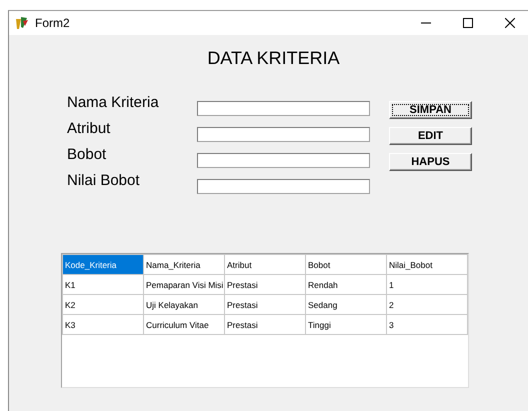  Describe the element at coordinates (22, 23) in the screenshot. I see `app-icon` at that location.